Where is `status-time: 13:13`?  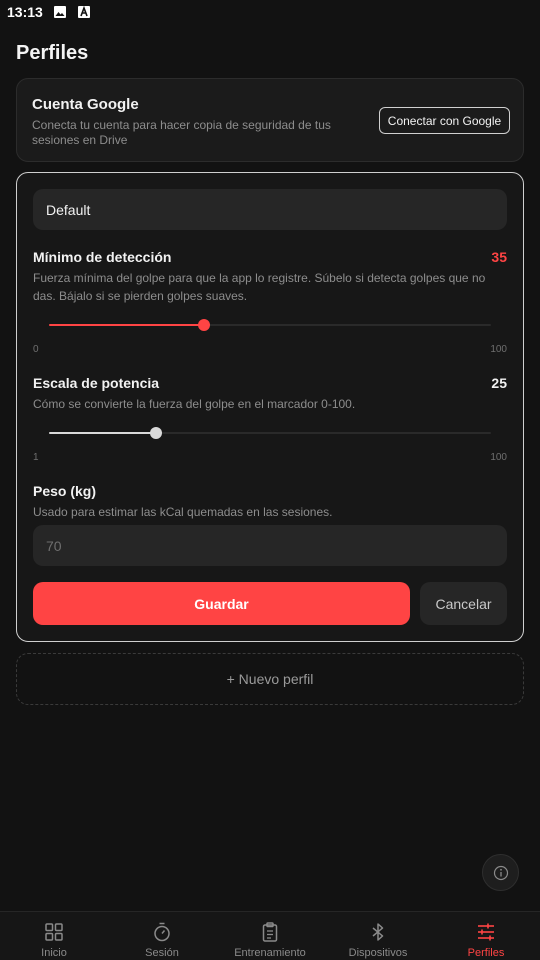
status-time: 13:13 is located at coordinates (25, 12).